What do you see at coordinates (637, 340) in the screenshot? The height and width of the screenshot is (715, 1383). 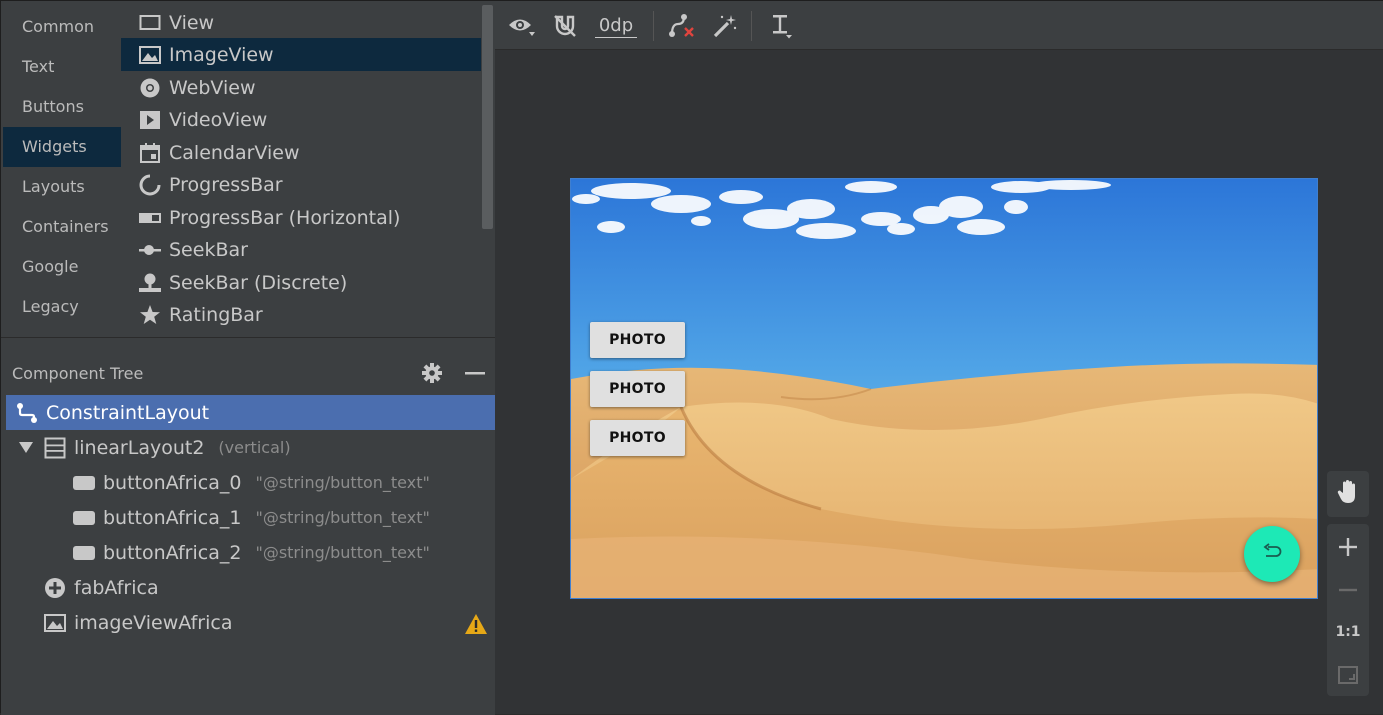 I see `photo-button-0: PHOTO` at bounding box center [637, 340].